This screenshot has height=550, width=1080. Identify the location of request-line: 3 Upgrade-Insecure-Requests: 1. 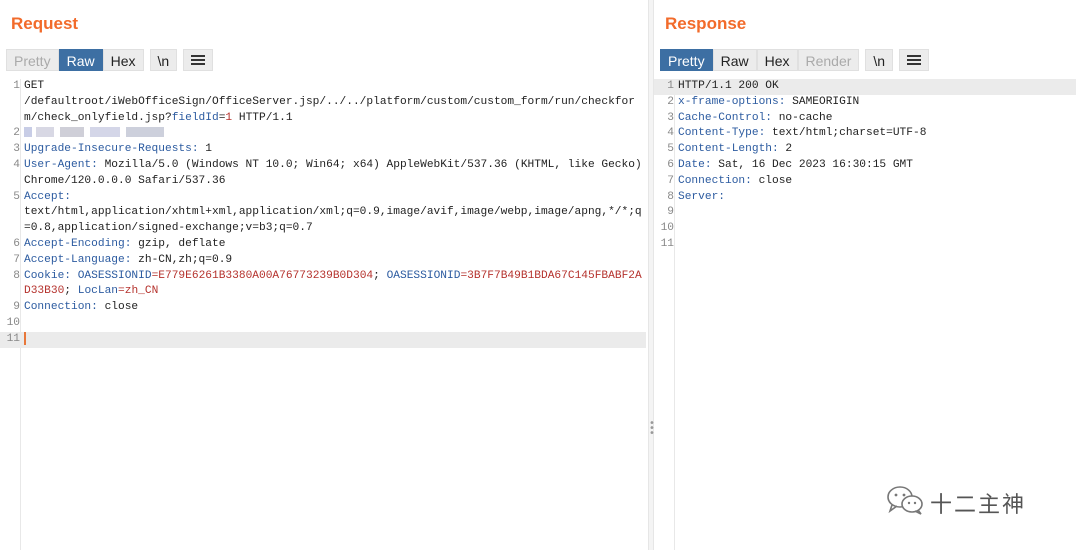
(112, 149).